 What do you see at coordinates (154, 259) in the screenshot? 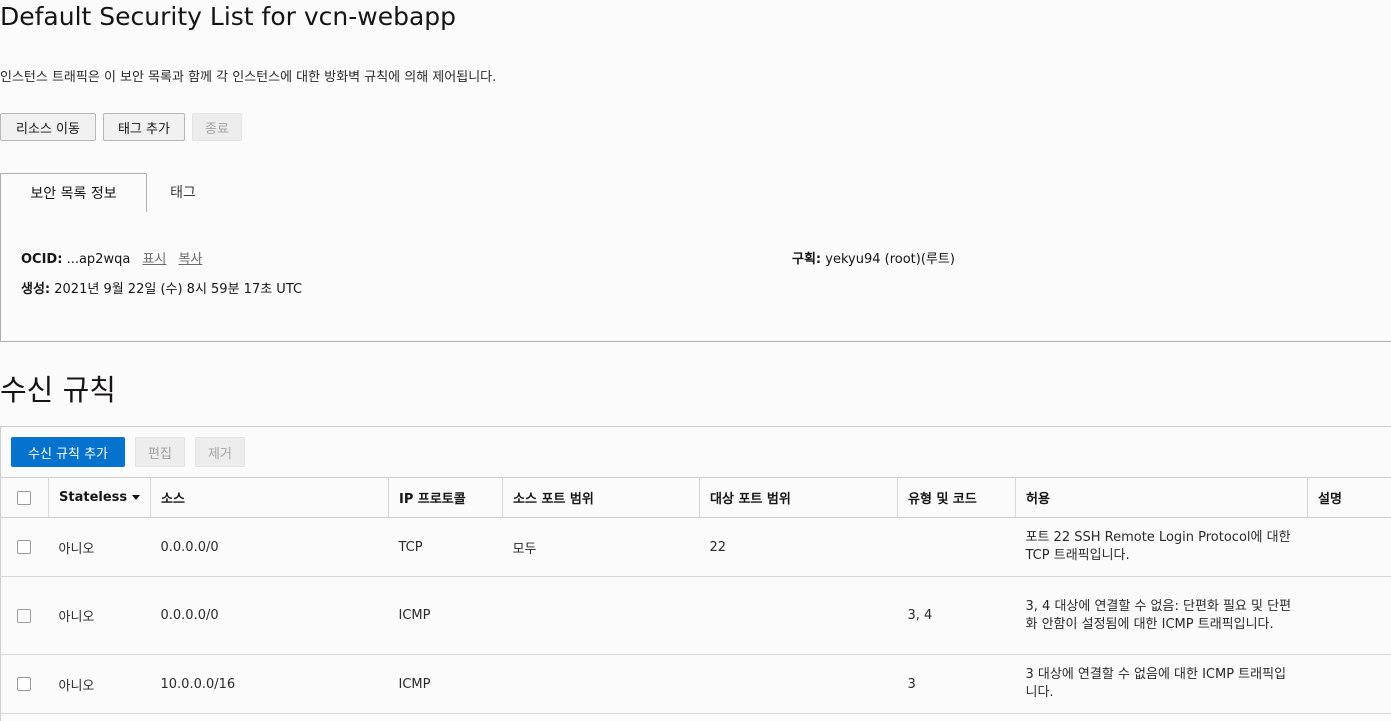
I see `show-ocid-link: 표시` at bounding box center [154, 259].